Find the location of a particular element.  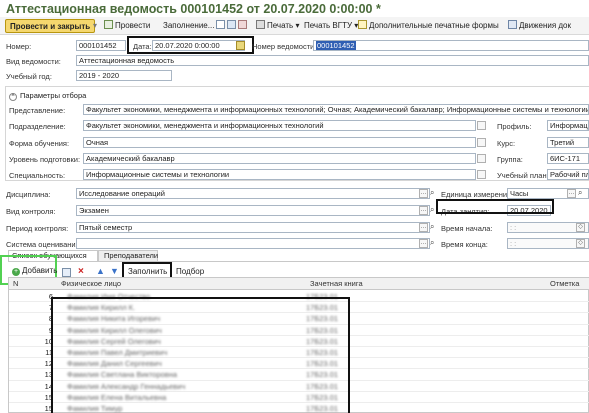

number-field: 000101452 is located at coordinates (101, 45).